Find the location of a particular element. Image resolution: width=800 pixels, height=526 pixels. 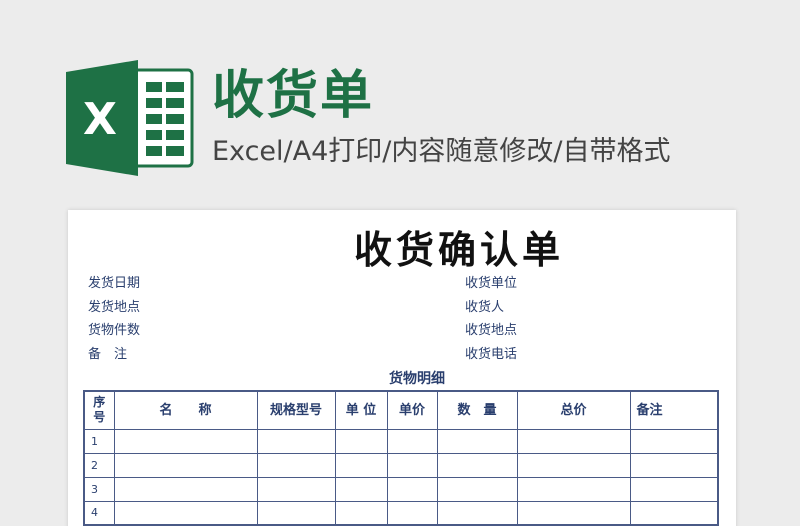

row-number: 1 is located at coordinates (99, 441).